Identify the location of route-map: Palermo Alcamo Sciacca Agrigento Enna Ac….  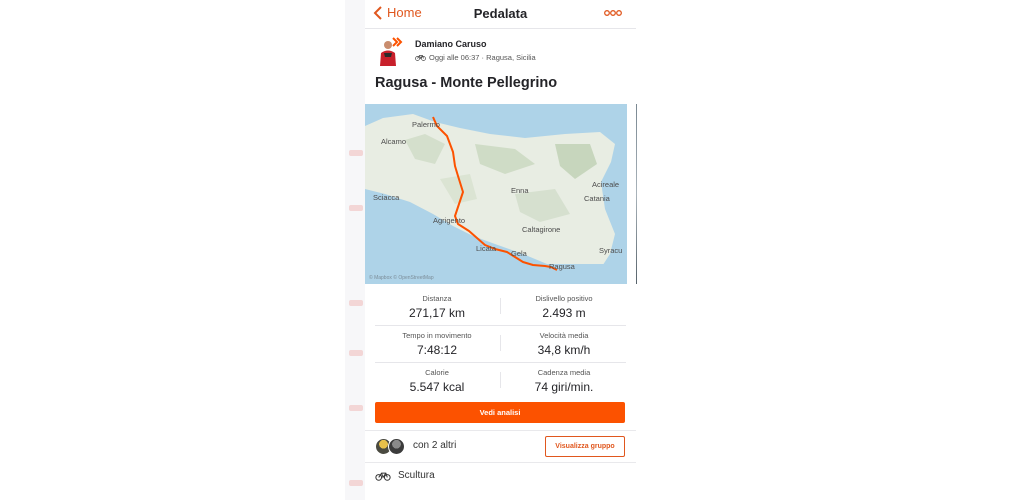
(496, 194).